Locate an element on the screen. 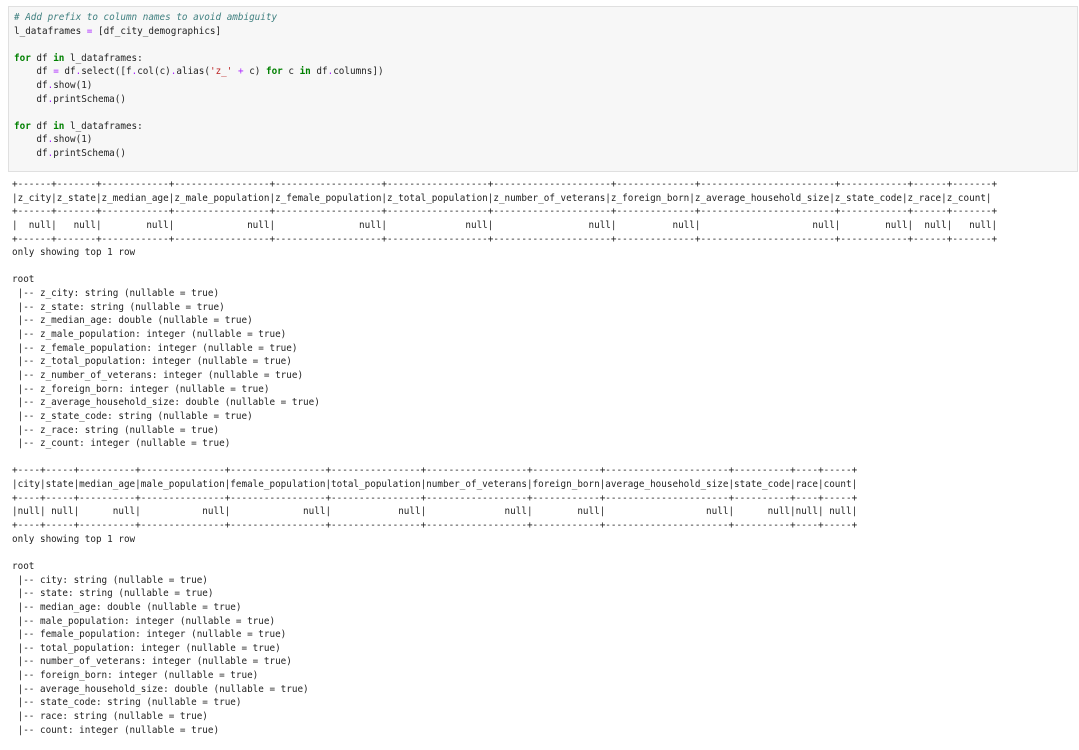 This screenshot has height=750, width=1079. code-token: [df_city_demographics] is located at coordinates (157, 31).